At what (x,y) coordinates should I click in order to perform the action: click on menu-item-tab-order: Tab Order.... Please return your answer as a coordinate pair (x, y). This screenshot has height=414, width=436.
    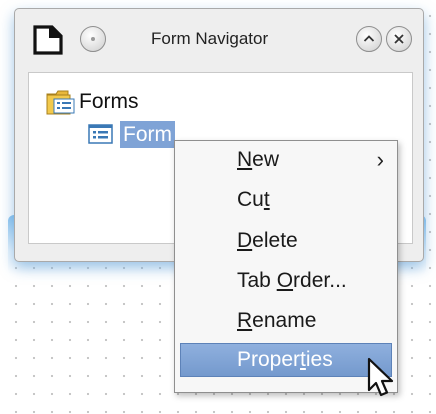
    Looking at the image, I should click on (286, 281).